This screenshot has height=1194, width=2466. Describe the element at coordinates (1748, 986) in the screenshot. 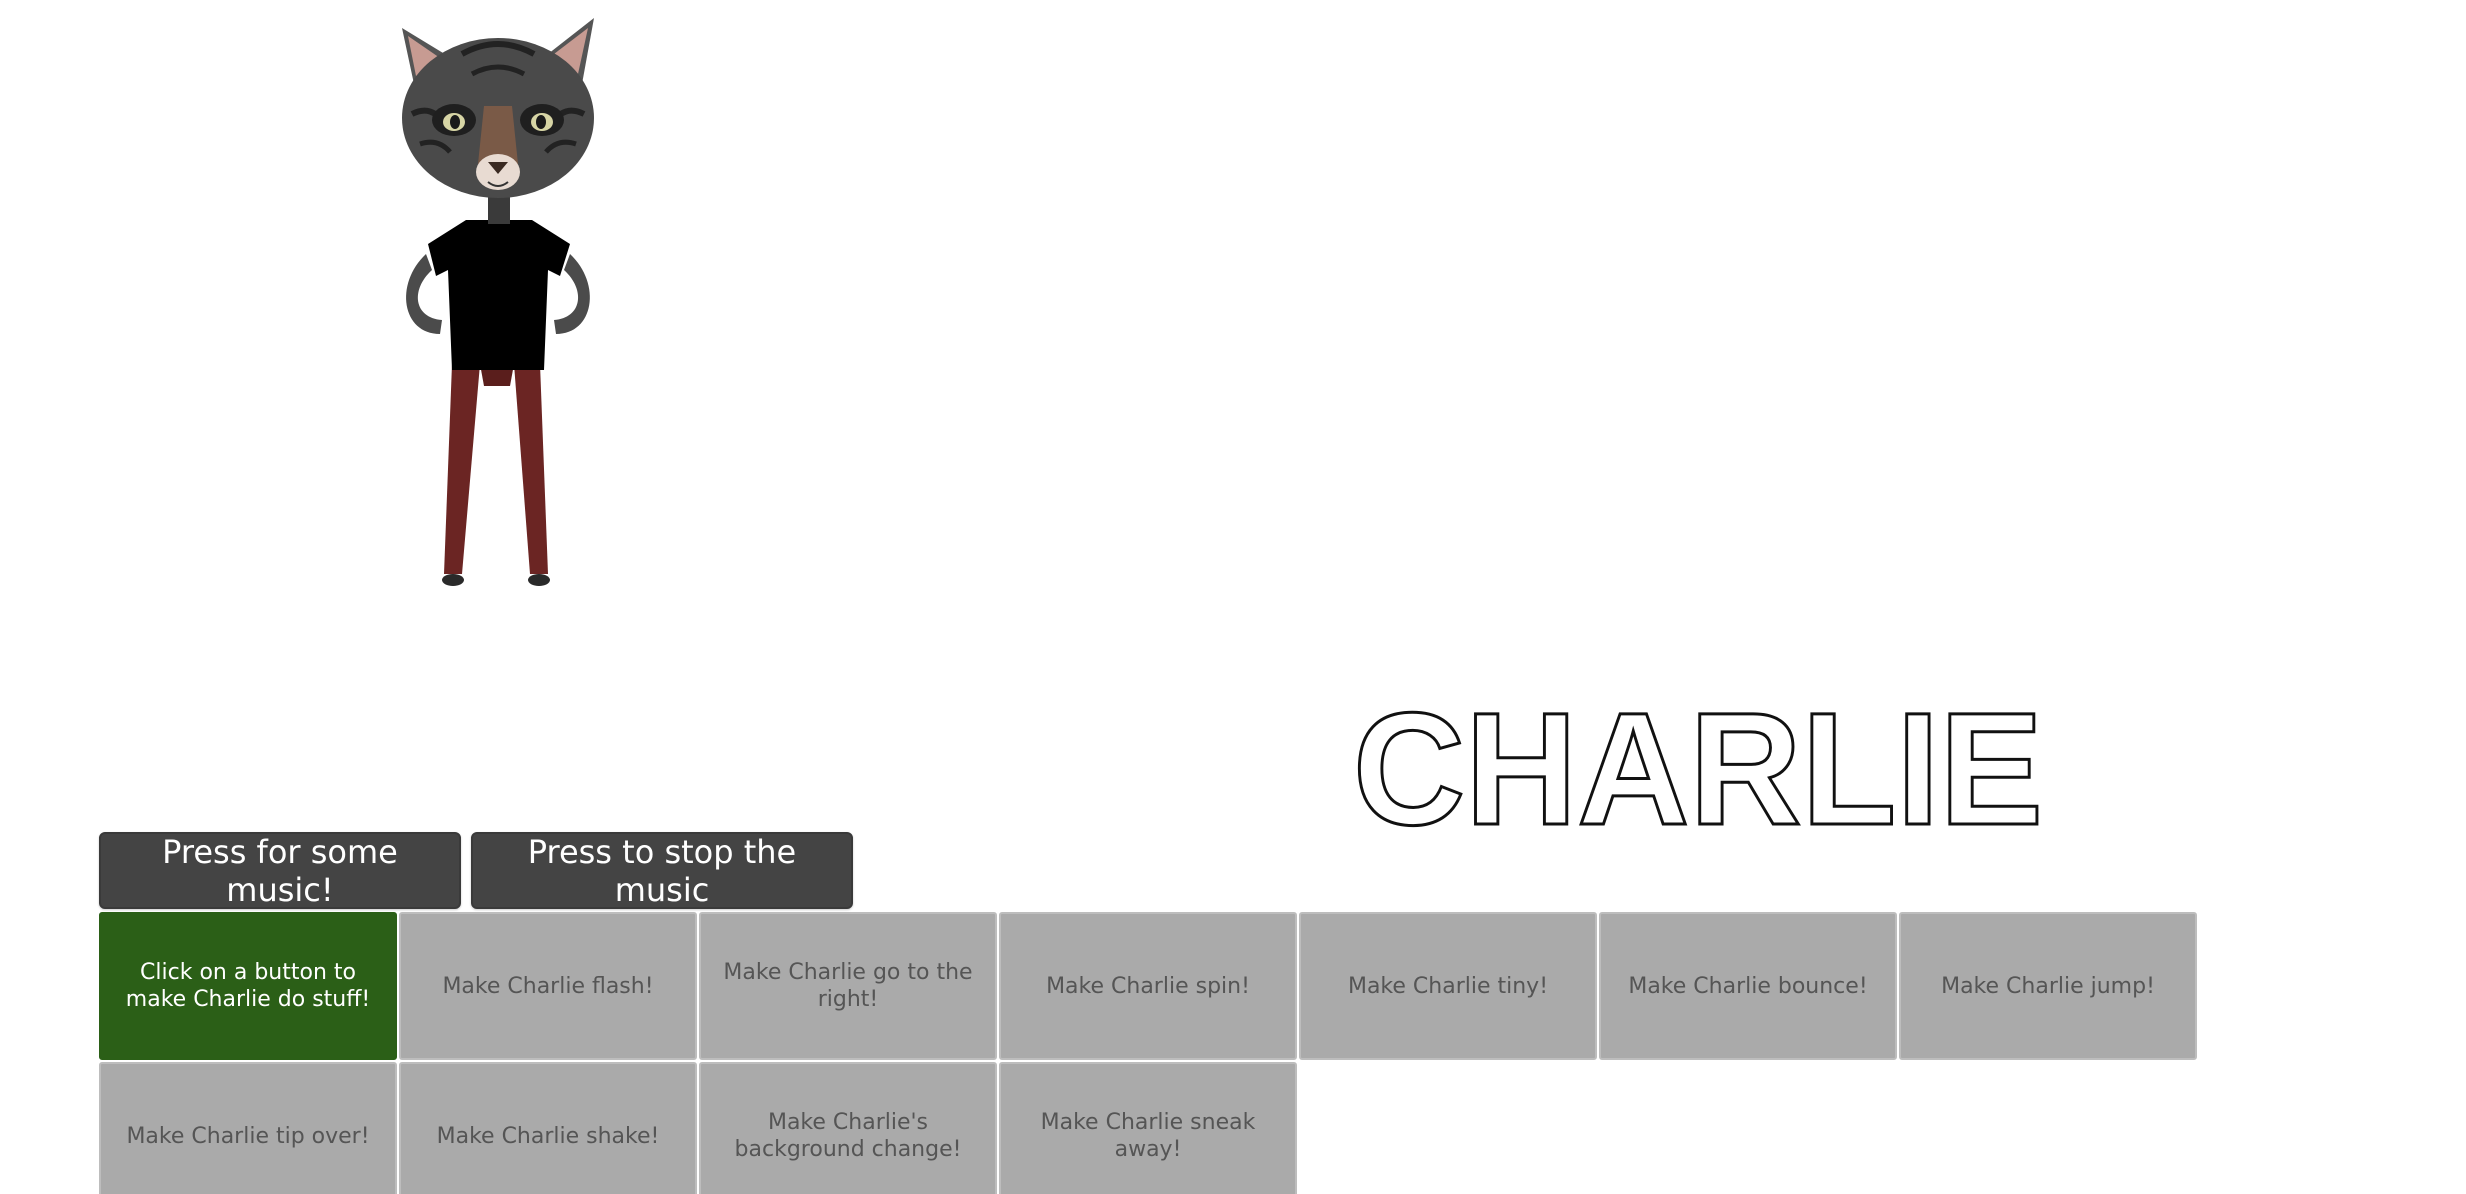

I see `bounce-button: Make Charlie bounce!` at that location.